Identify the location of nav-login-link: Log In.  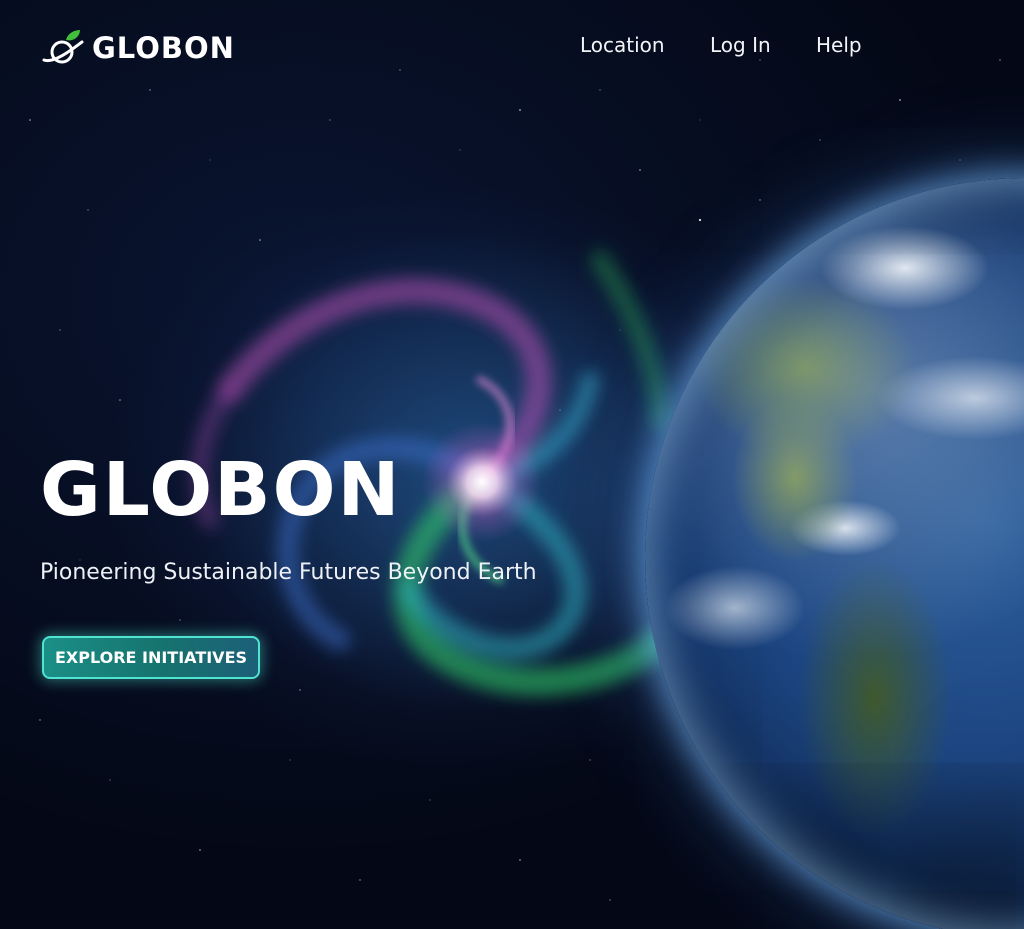
(740, 45).